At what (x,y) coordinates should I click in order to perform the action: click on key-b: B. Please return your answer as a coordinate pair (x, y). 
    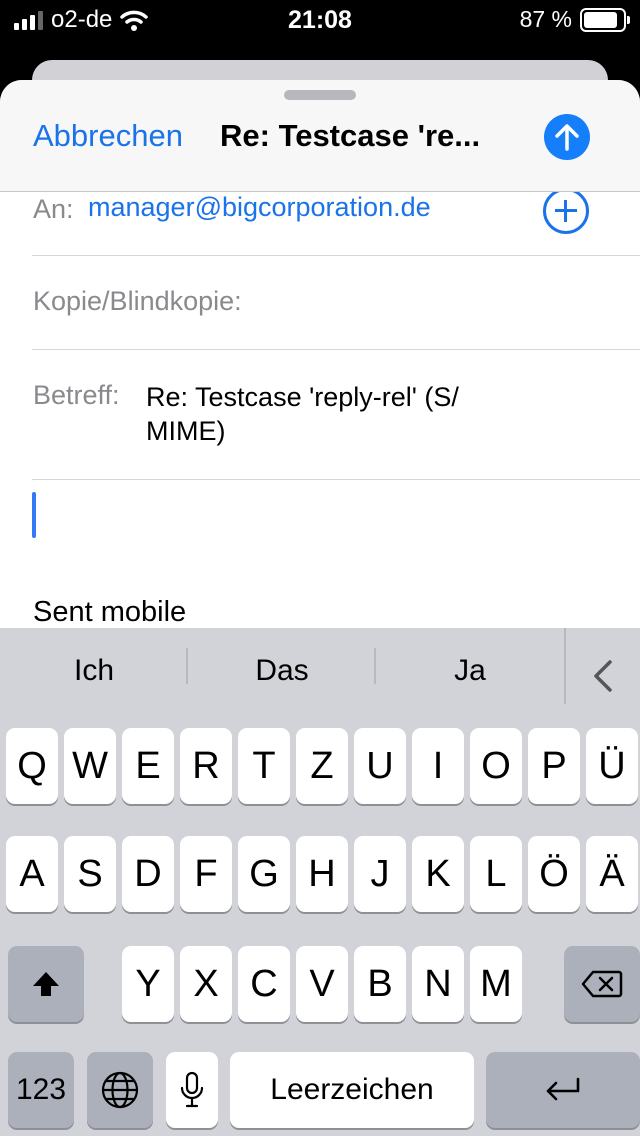
    Looking at the image, I should click on (380, 984).